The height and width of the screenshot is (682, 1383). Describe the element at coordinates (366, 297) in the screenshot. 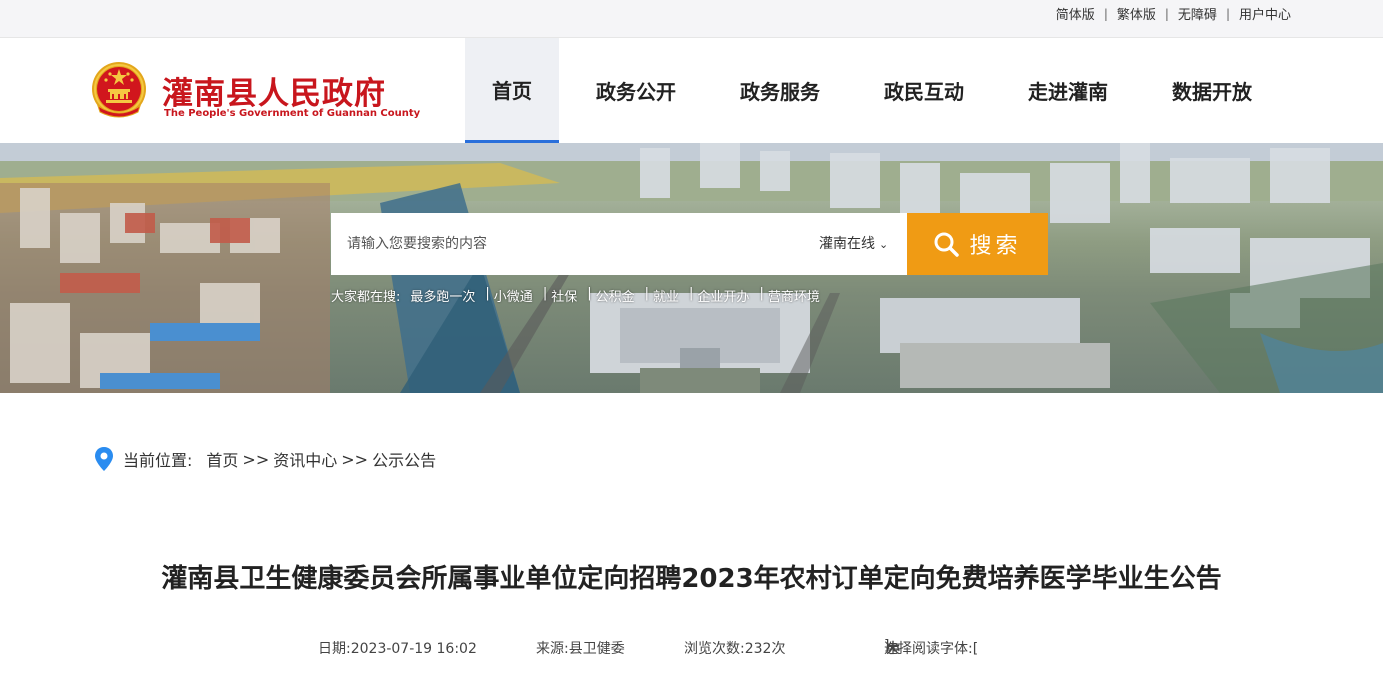

I see `hot-searches-label: 大家都在搜:` at that location.